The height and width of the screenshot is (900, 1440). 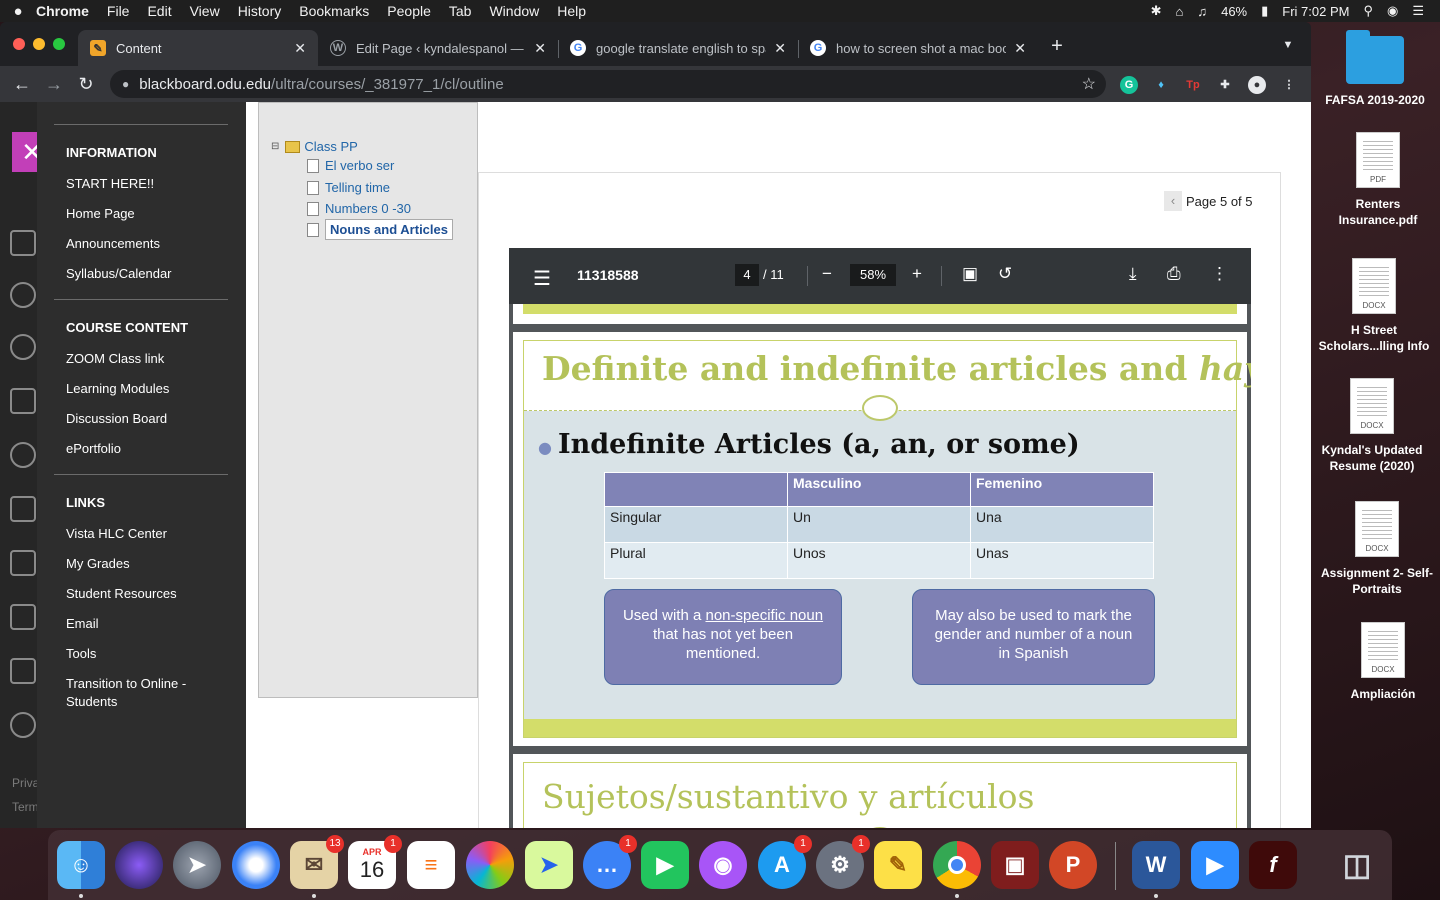 I want to click on desktop-file-assignment-2: DOCX Assignment 2- Self-Portraits, so click(x=1377, y=549).